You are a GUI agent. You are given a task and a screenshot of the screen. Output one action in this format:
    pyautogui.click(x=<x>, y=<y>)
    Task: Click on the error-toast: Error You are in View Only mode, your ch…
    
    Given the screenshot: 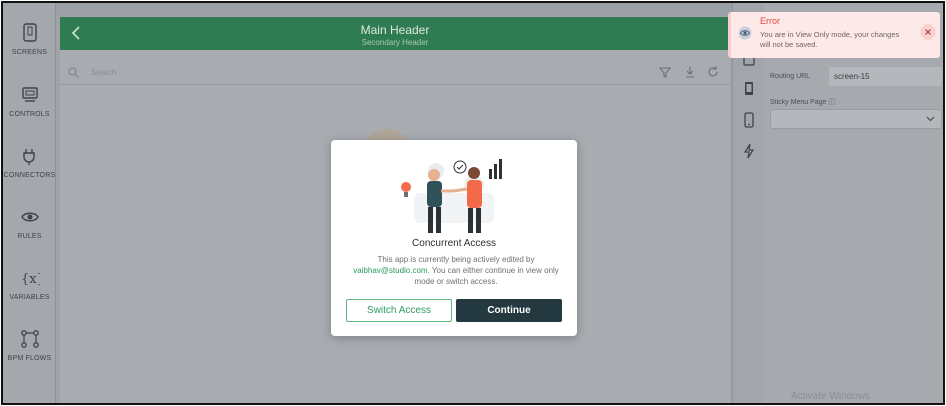 What is the action you would take?
    pyautogui.click(x=834, y=35)
    